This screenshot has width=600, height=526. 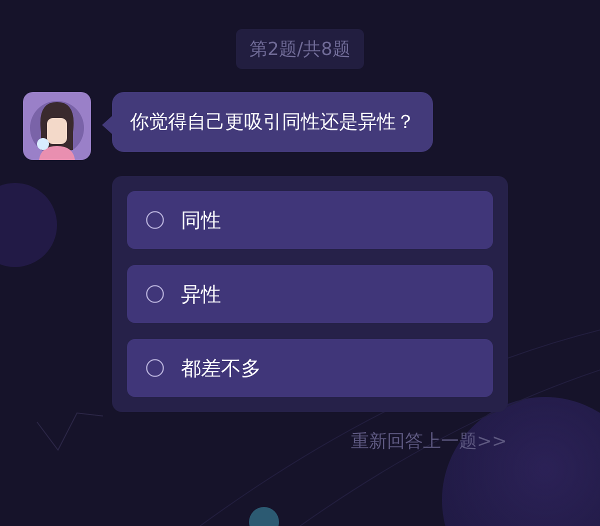 What do you see at coordinates (272, 122) in the screenshot?
I see `question-text: 你觉得自己更吸引同性还是异性？` at bounding box center [272, 122].